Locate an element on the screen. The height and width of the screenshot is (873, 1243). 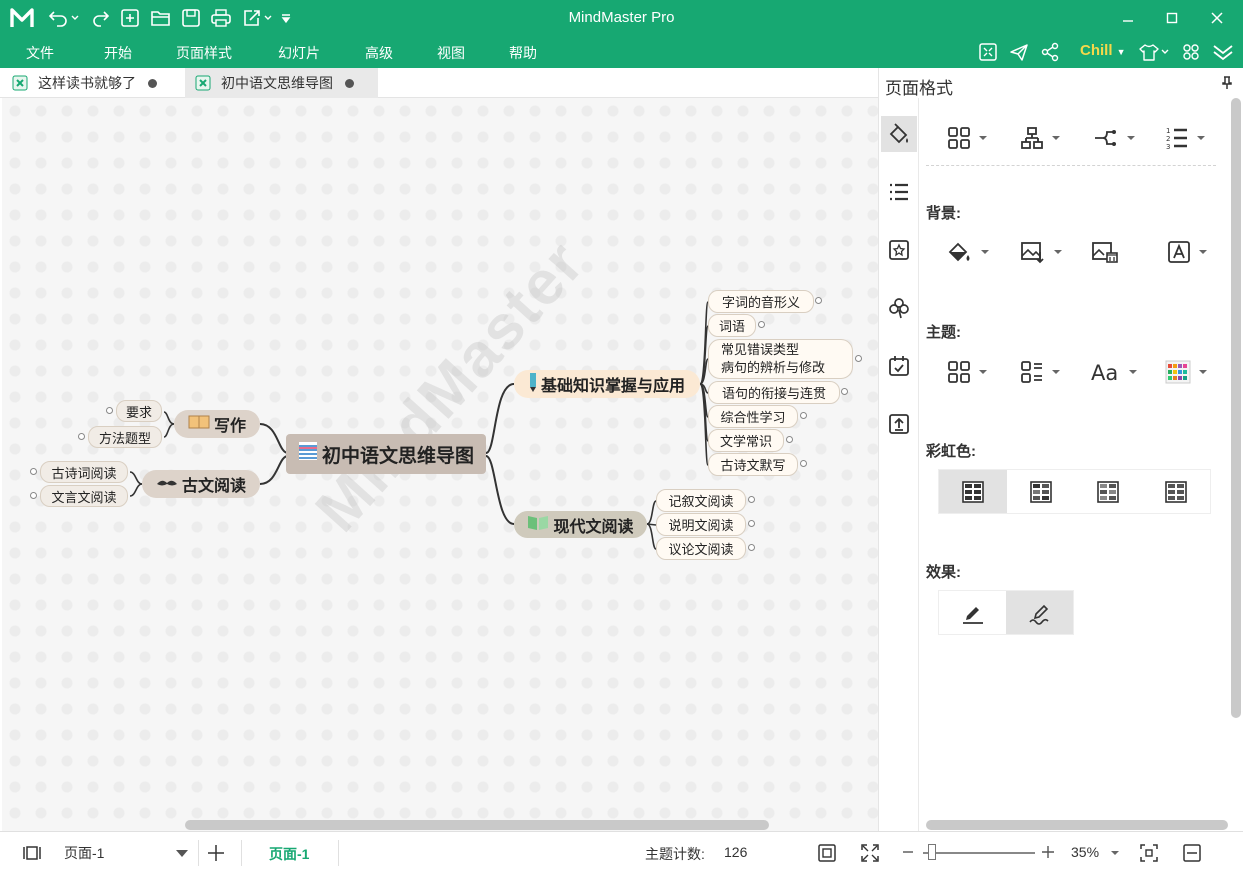
menu-help: 帮助 is located at coordinates (523, 53).